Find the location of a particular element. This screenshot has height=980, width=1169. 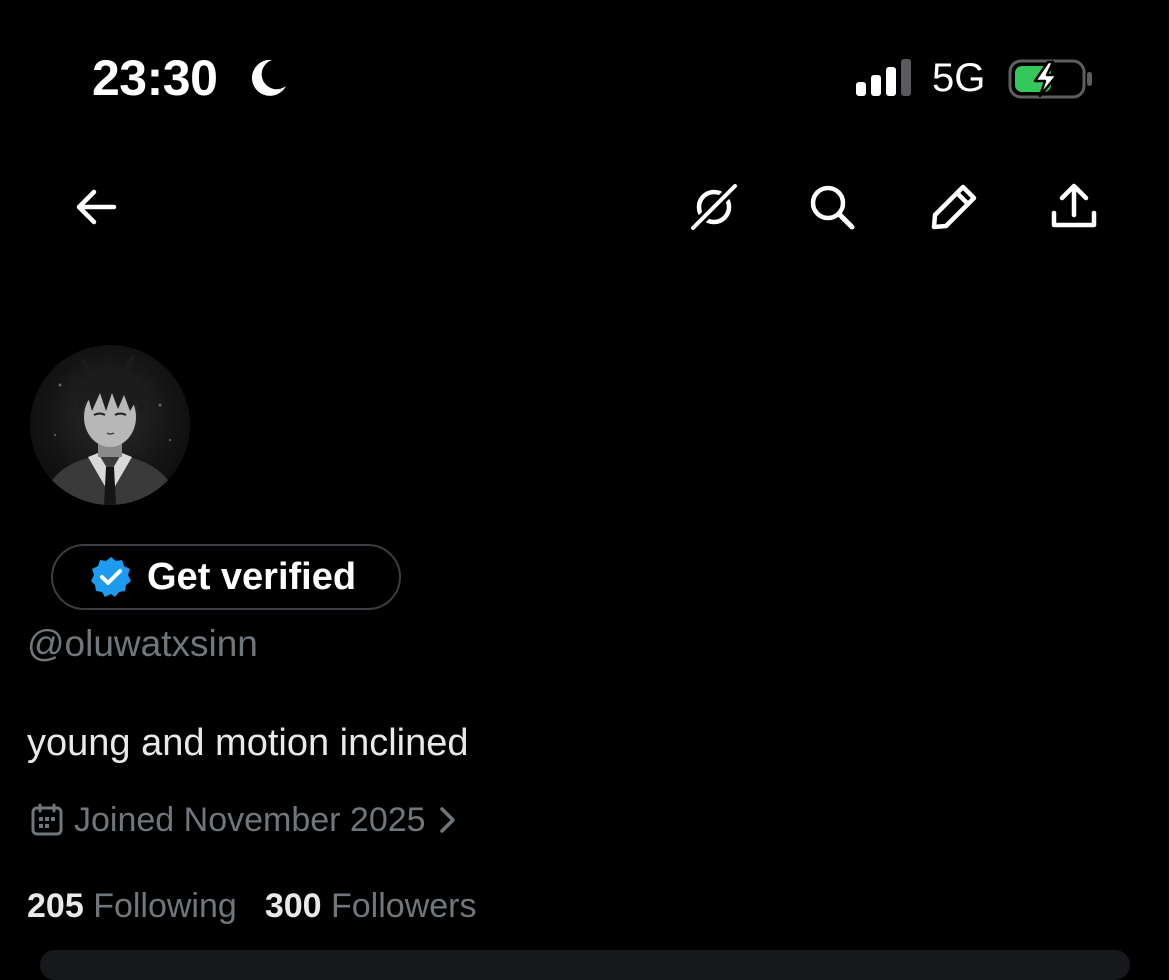

followers-count: 300 is located at coordinates (293, 906).